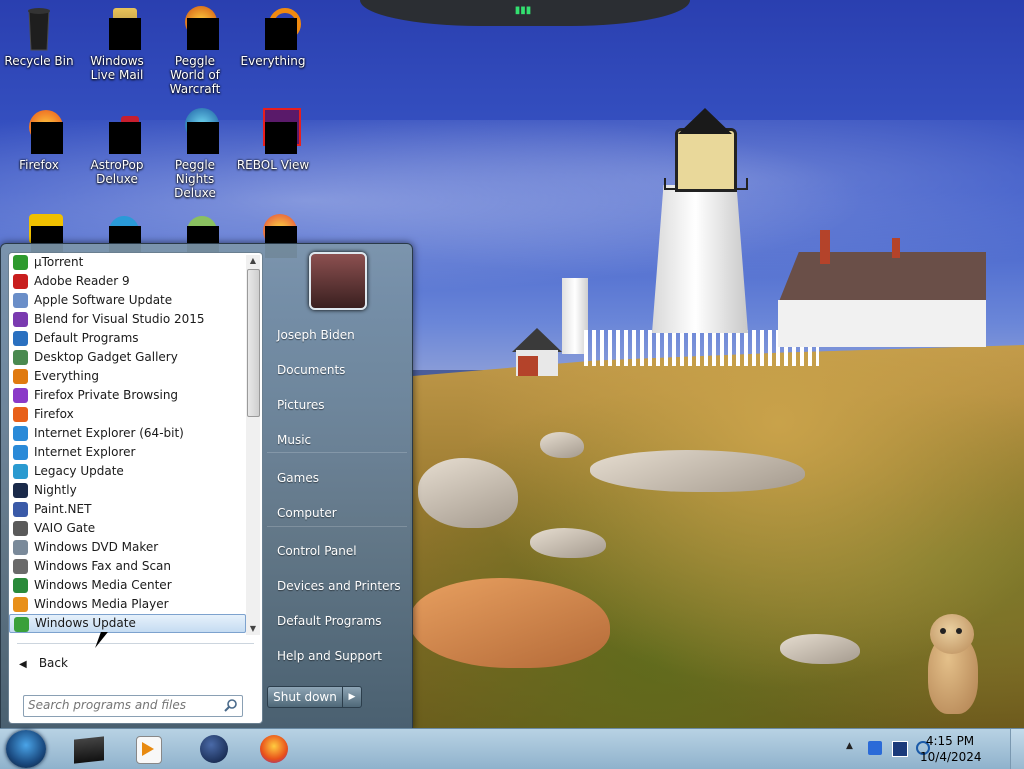 Image resolution: width=1024 pixels, height=769 pixels. I want to click on firefox-taskbar-icon, so click(274, 749).